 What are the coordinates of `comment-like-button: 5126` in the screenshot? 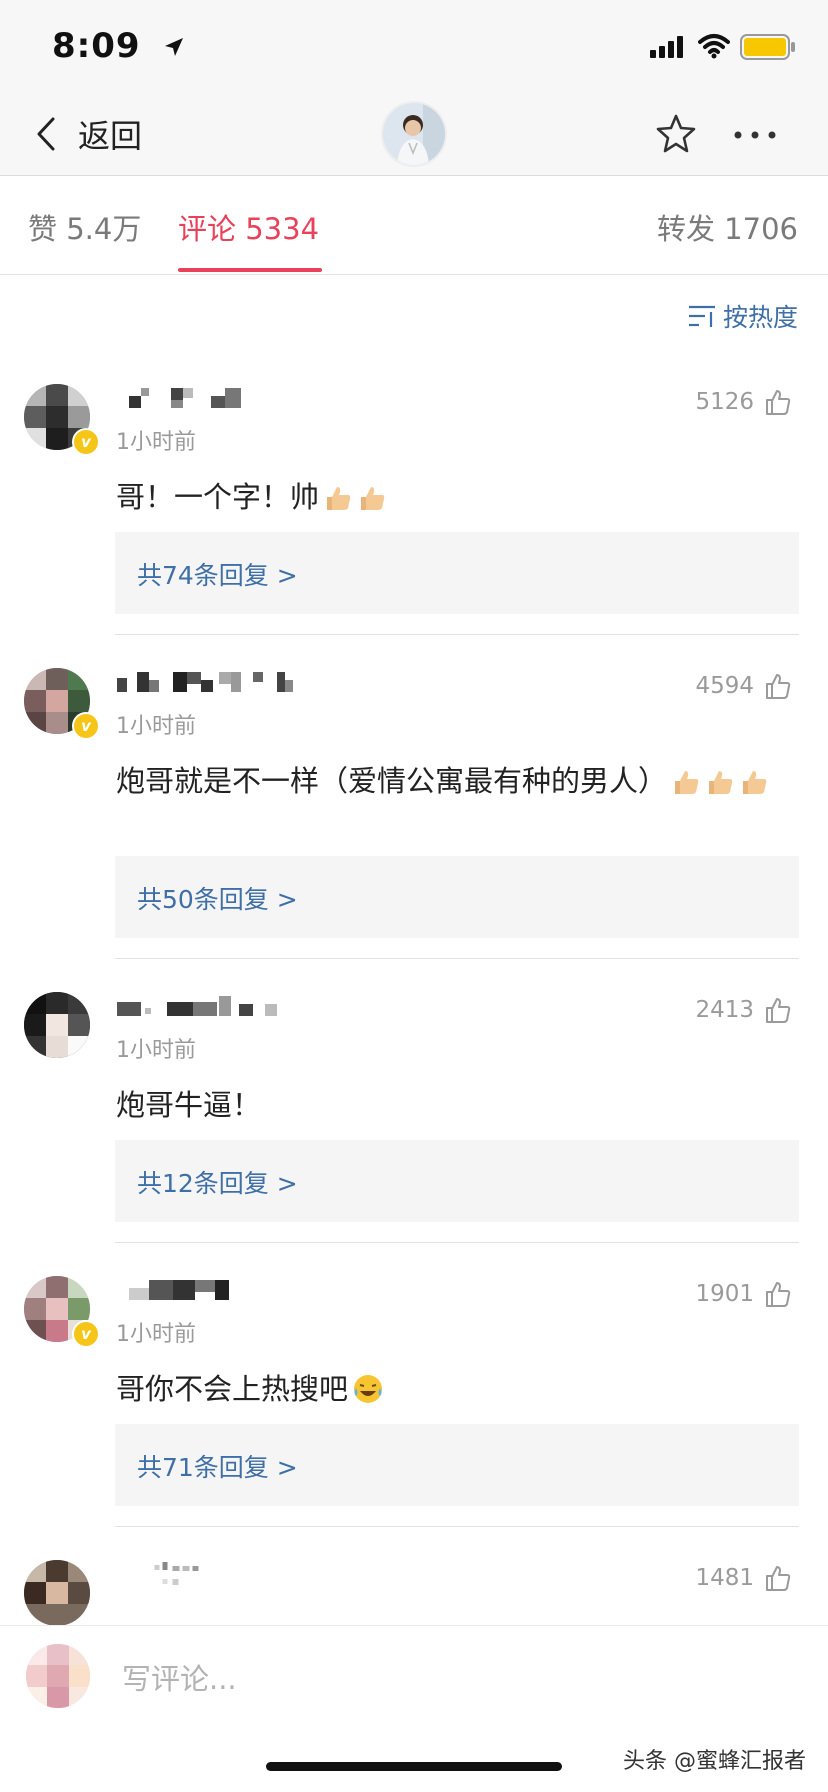 It's located at (743, 402).